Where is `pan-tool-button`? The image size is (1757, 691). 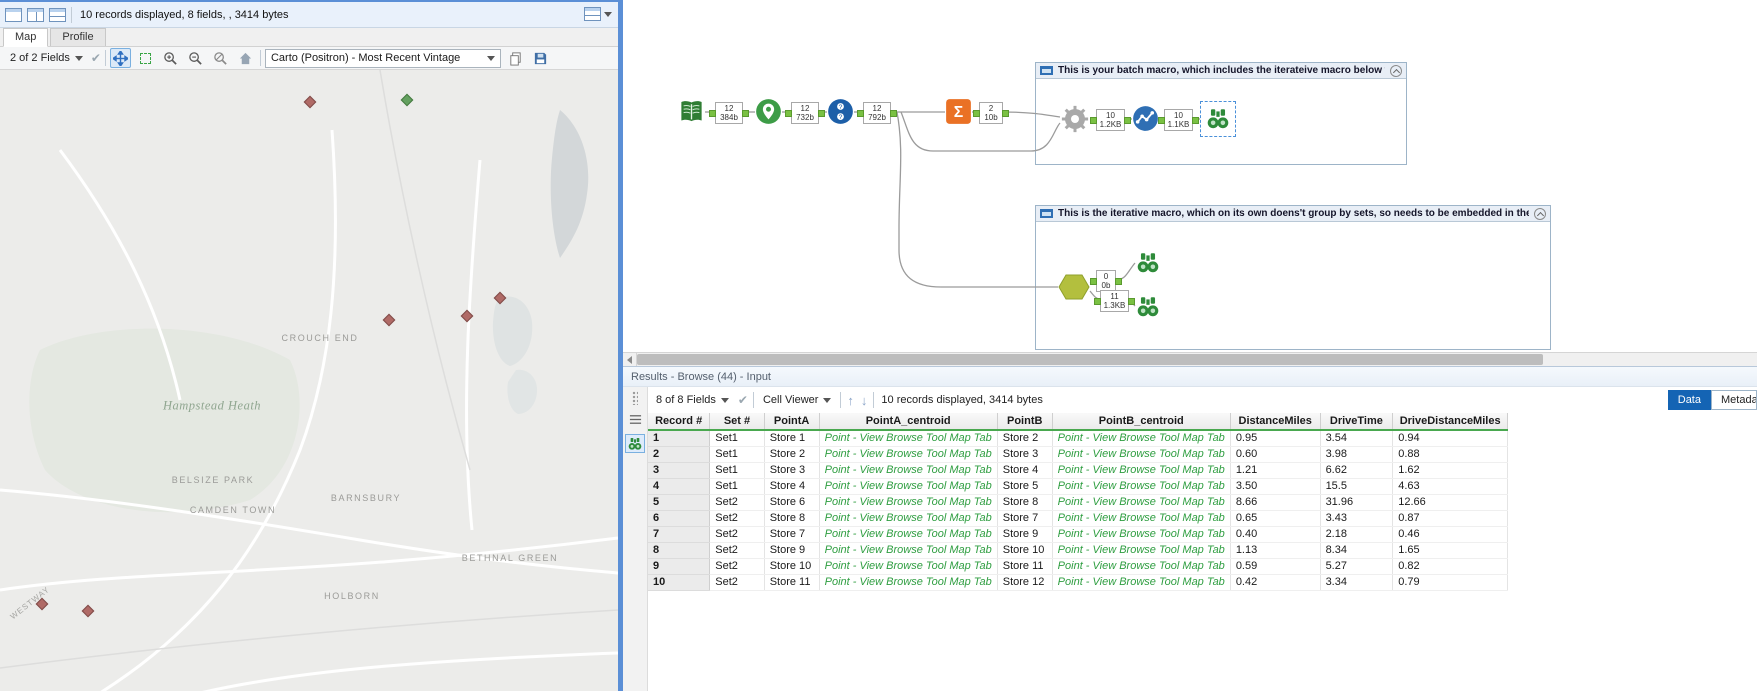 pan-tool-button is located at coordinates (120, 58).